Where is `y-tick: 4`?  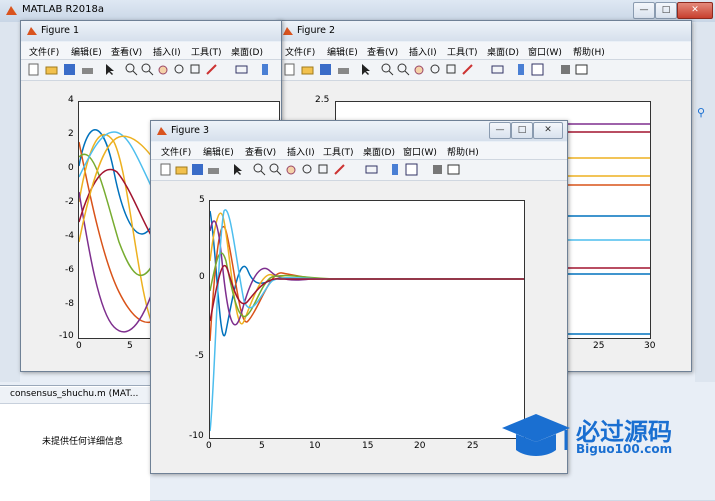
y-tick: 4 is located at coordinates (71, 100).